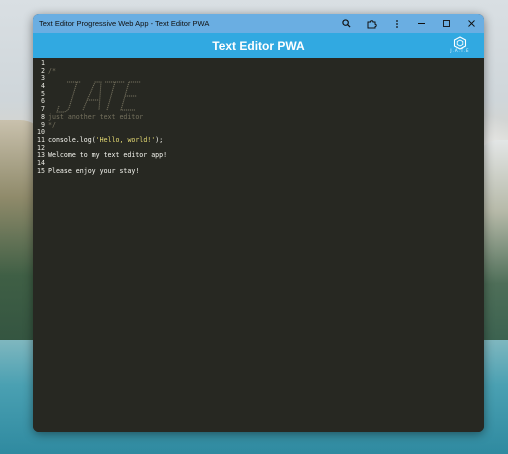 The width and height of the screenshot is (508, 454). Describe the element at coordinates (460, 46) in the screenshot. I see `app-logo: J.A.T.E` at that location.